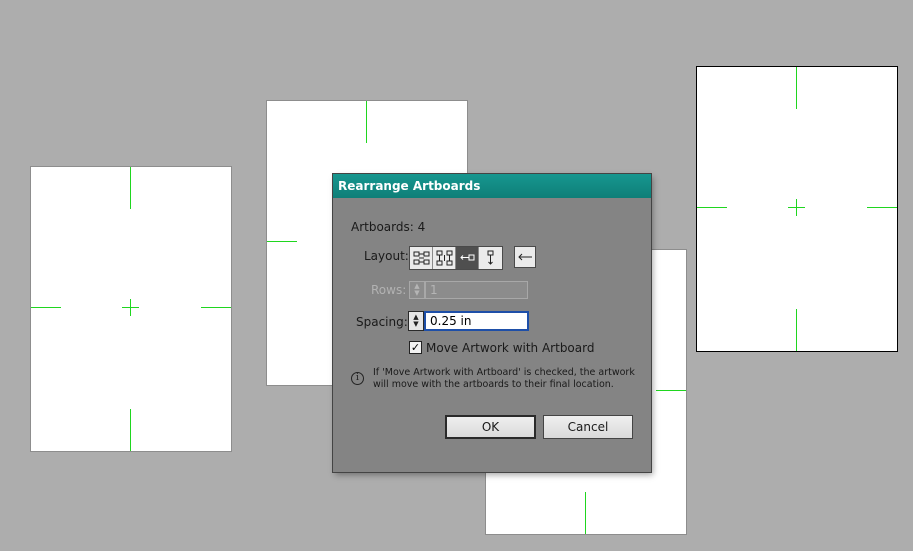  Describe the element at coordinates (490, 427) in the screenshot. I see `ok-button: OK` at that location.